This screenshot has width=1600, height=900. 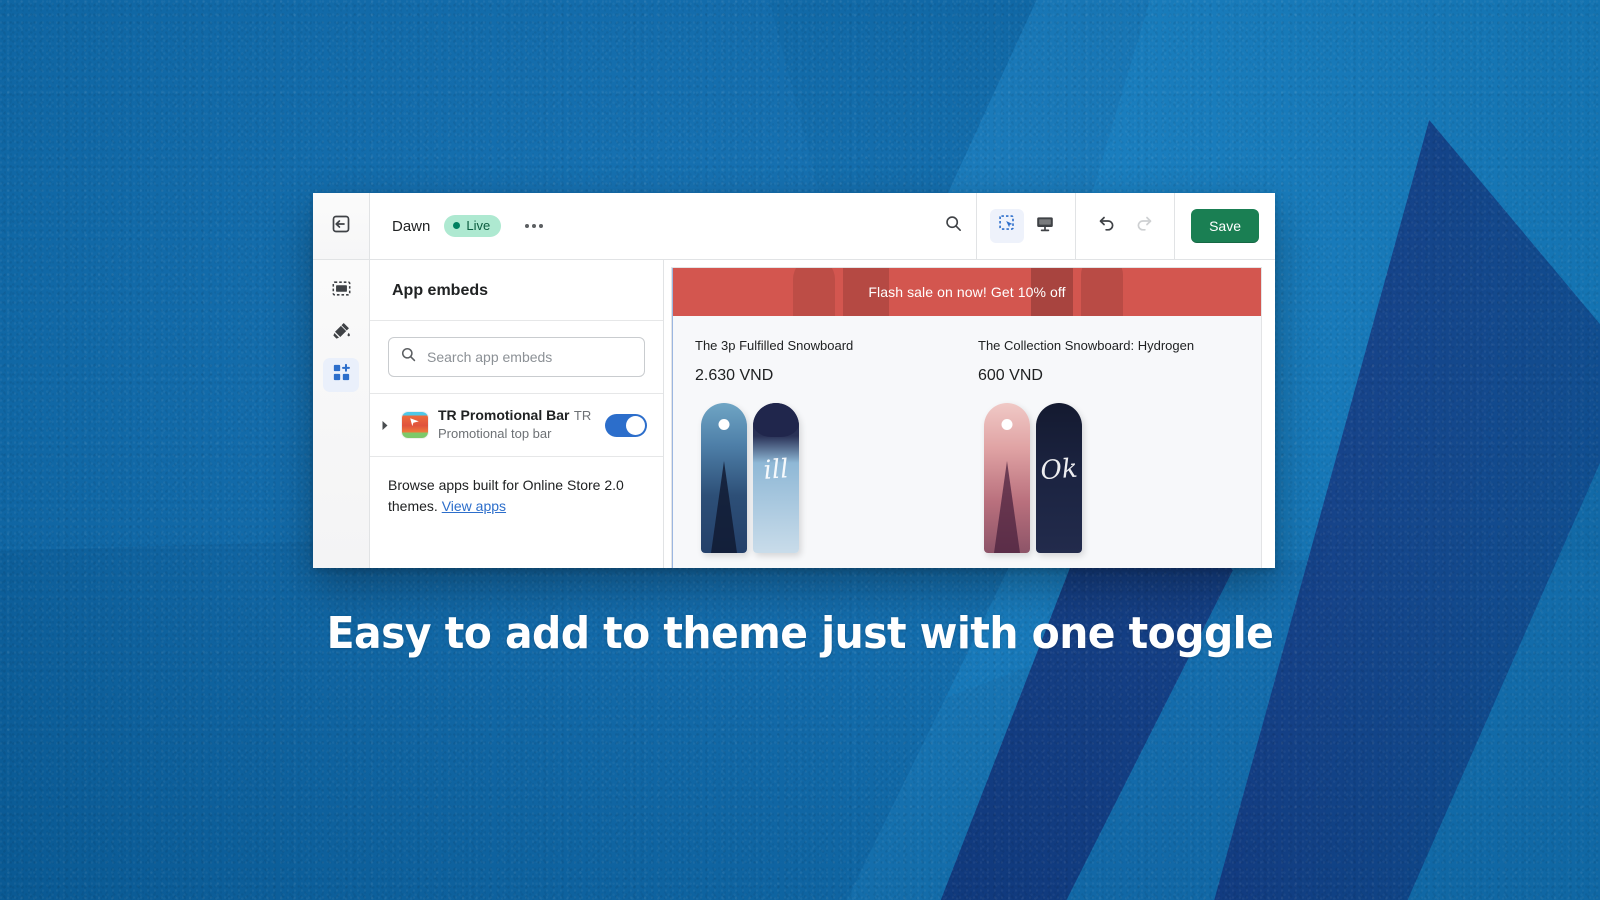 What do you see at coordinates (504, 415) in the screenshot?
I see `list-item-title: TR Promotional Bar` at bounding box center [504, 415].